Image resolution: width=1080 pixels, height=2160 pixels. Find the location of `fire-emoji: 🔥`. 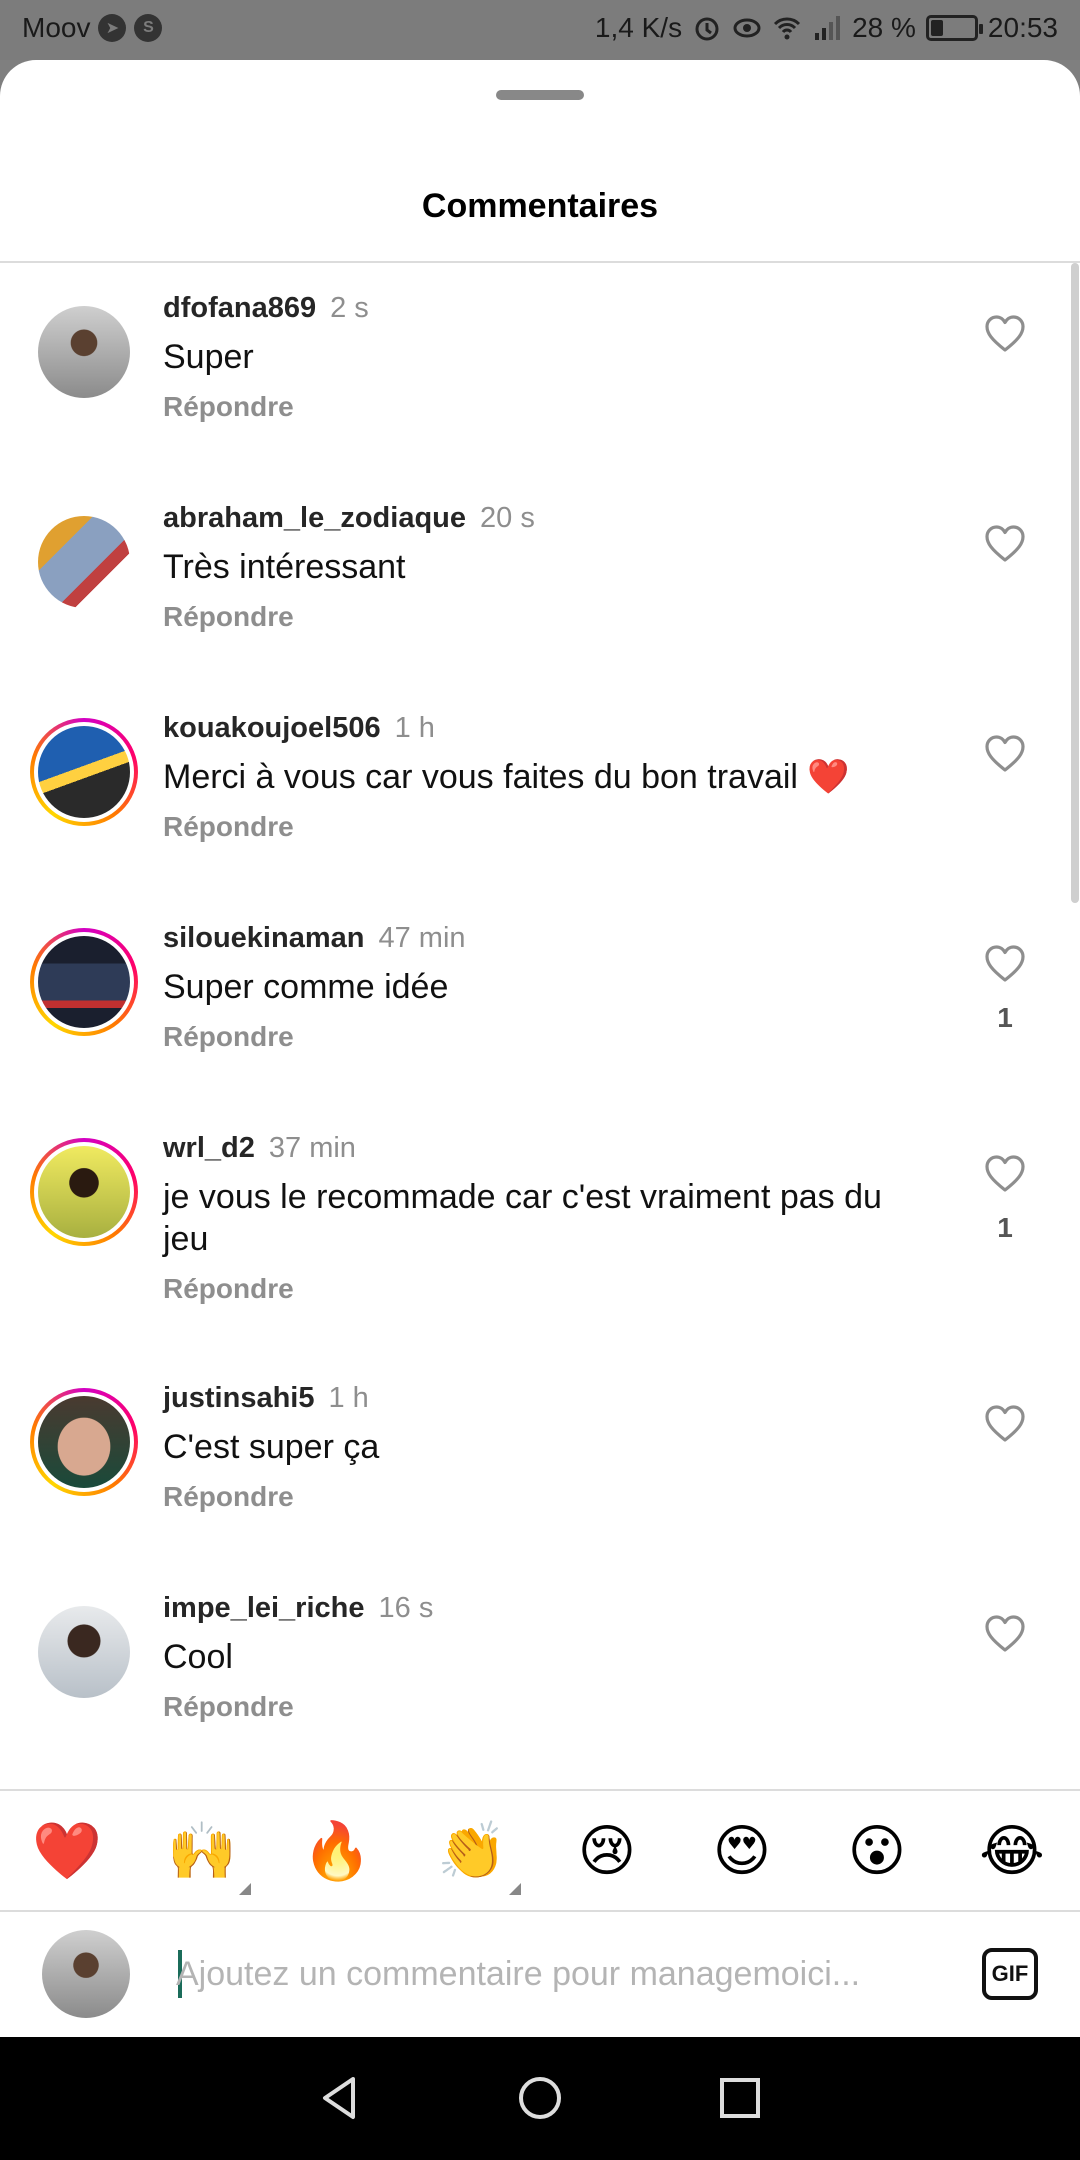

fire-emoji: 🔥 is located at coordinates (337, 1851).